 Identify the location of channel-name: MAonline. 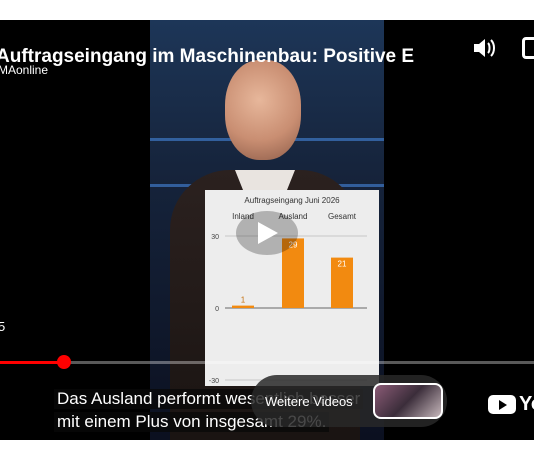
(24, 70).